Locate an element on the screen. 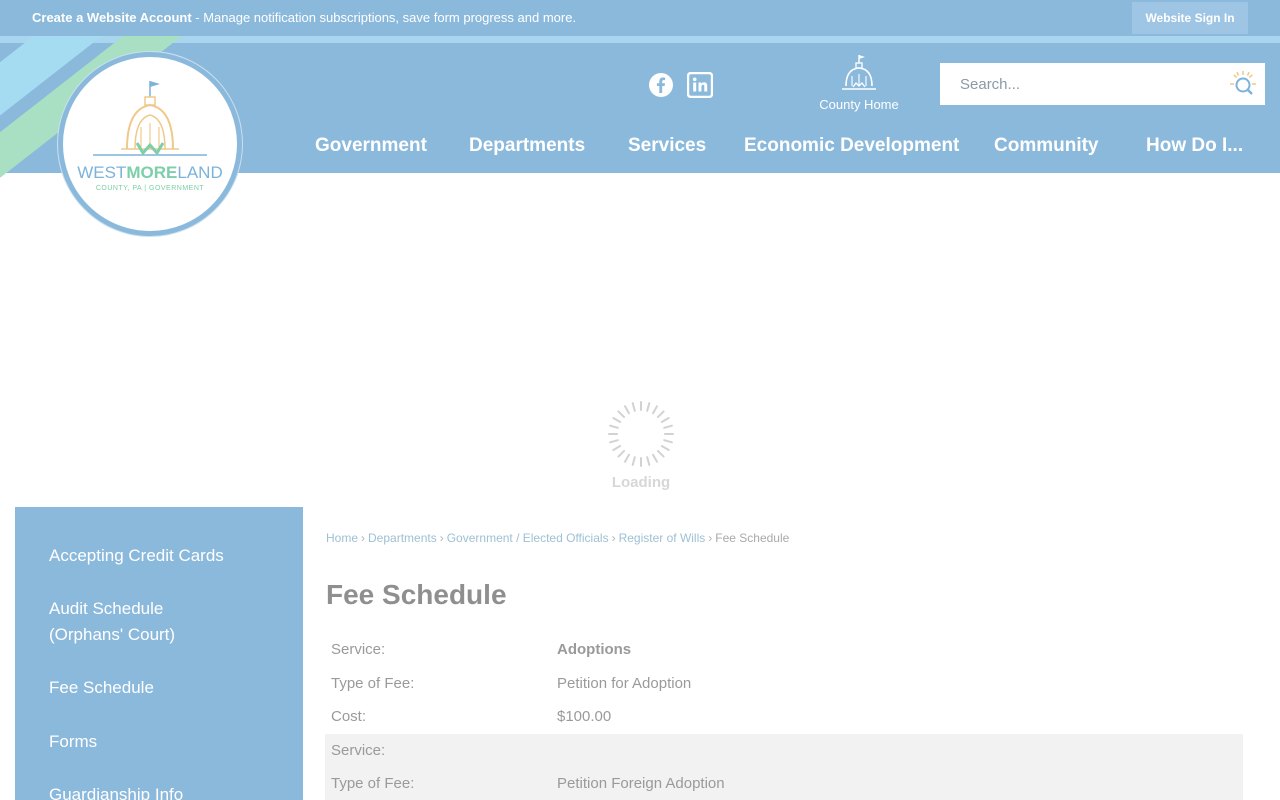  search-box is located at coordinates (1102, 84).